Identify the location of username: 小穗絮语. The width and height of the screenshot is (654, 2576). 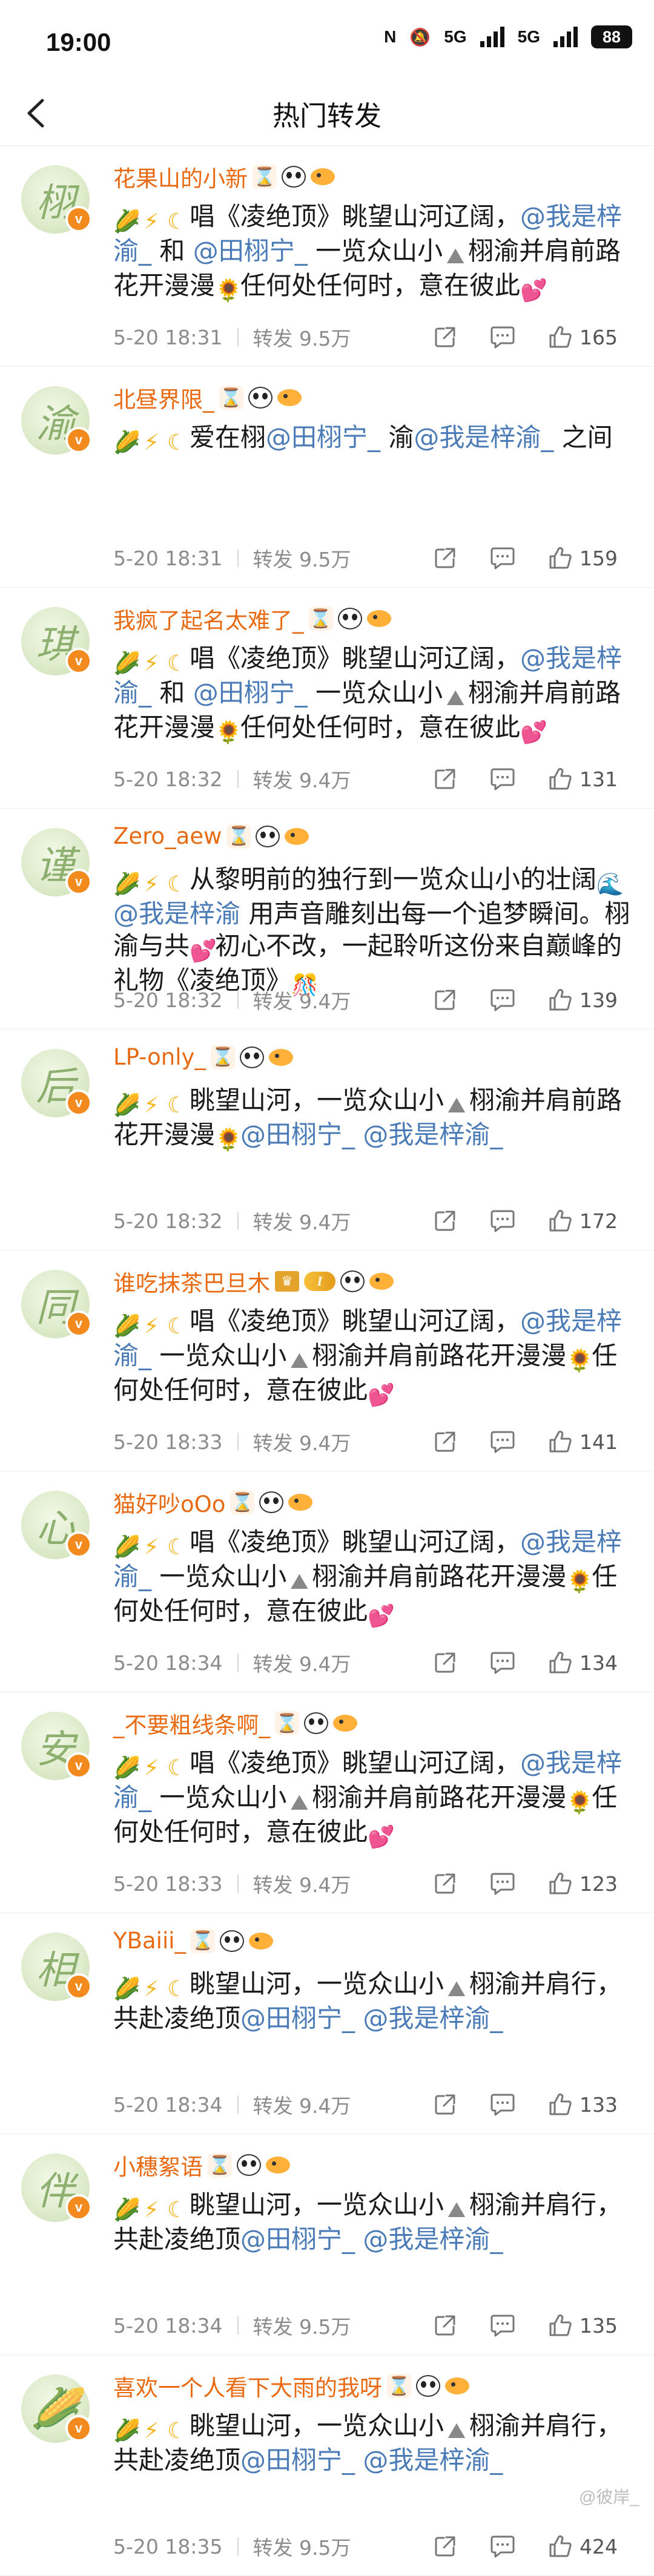
(158, 2165).